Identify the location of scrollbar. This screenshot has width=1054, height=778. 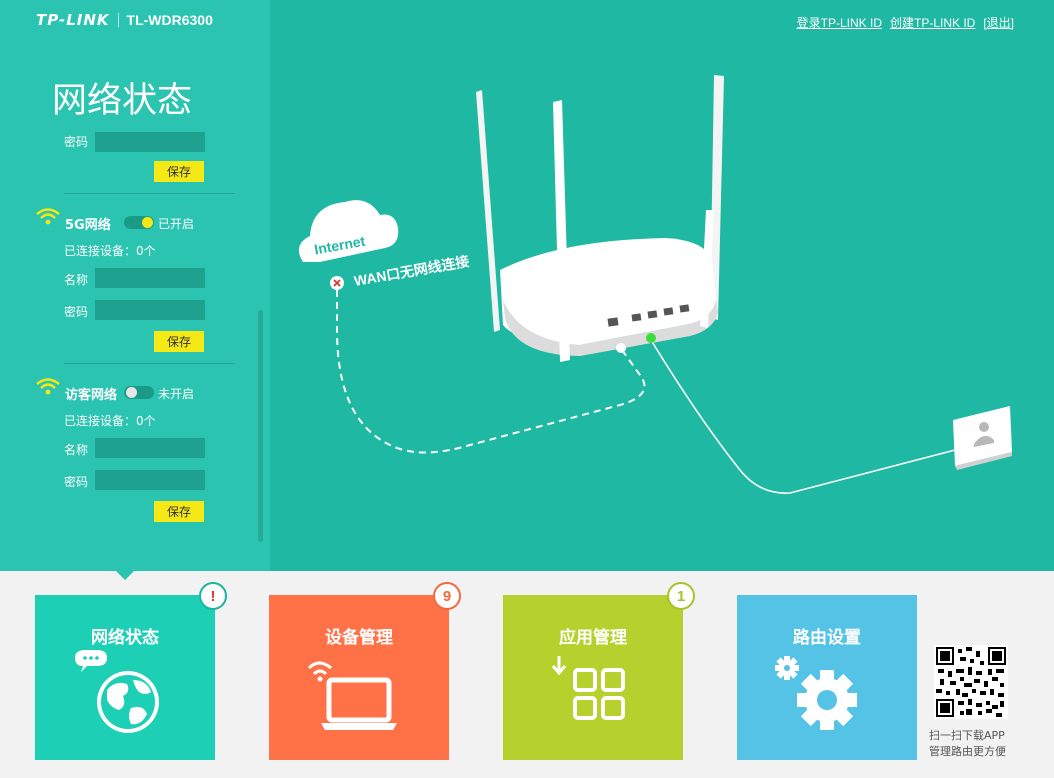
(260, 426).